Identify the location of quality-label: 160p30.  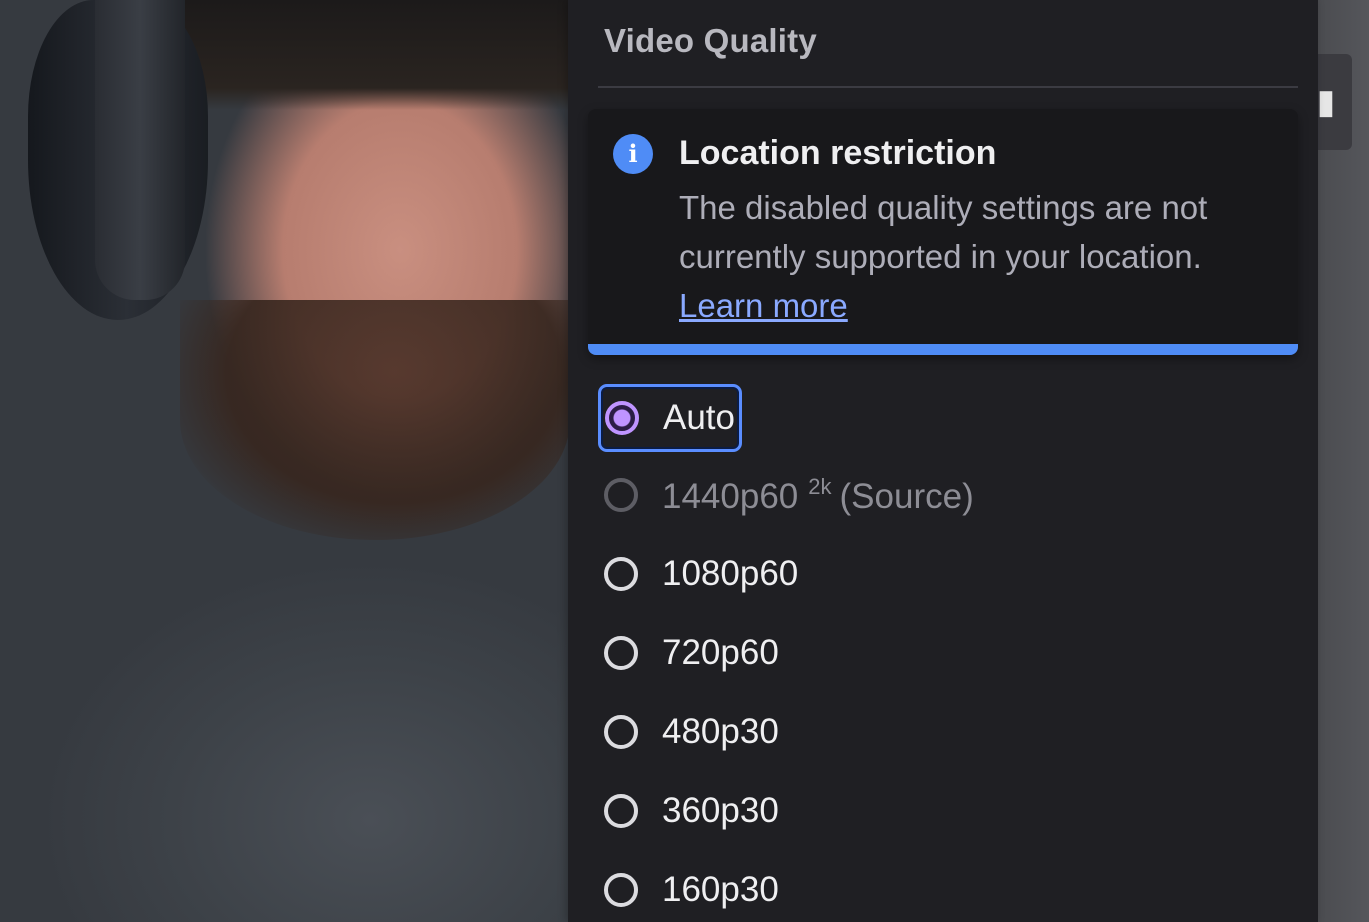
(720, 889).